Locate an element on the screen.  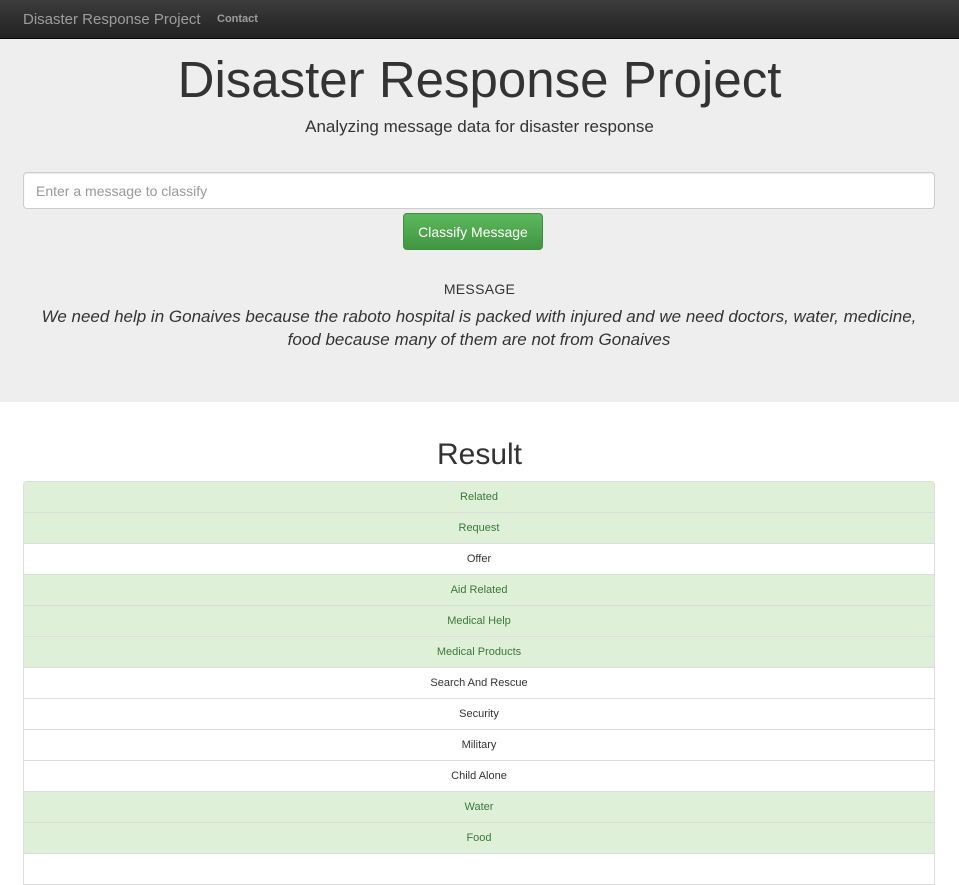
navbar: Disaster Response Project Contact is located at coordinates (479, 19).